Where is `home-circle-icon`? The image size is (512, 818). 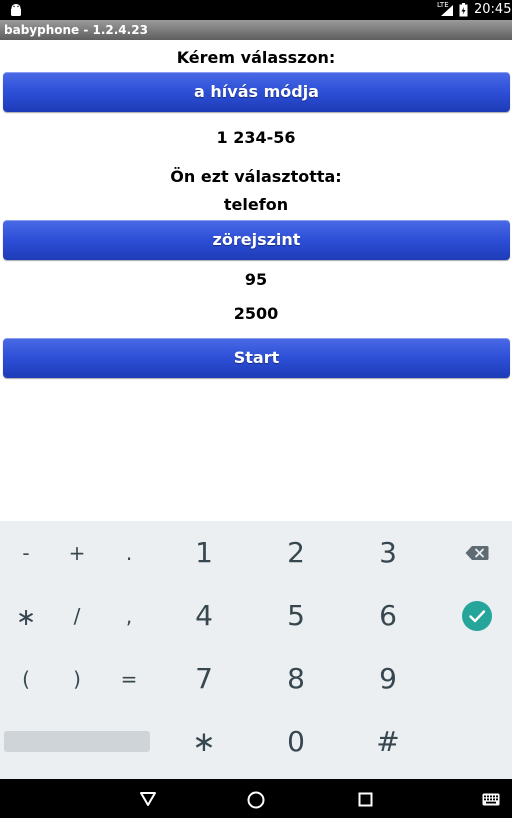
home-circle-icon is located at coordinates (256, 800).